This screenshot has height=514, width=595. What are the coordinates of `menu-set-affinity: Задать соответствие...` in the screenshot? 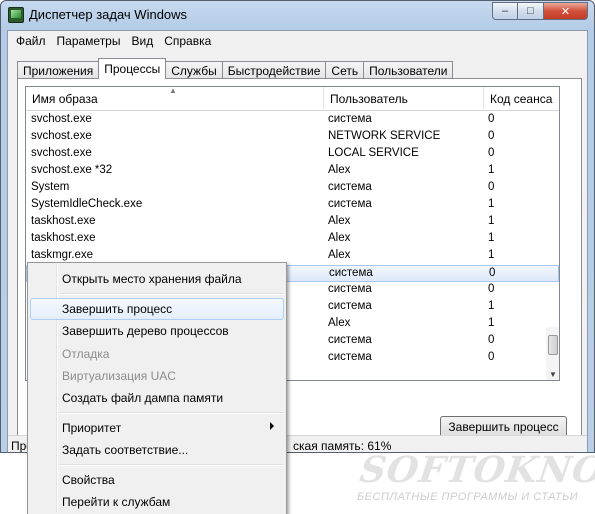 It's located at (157, 450).